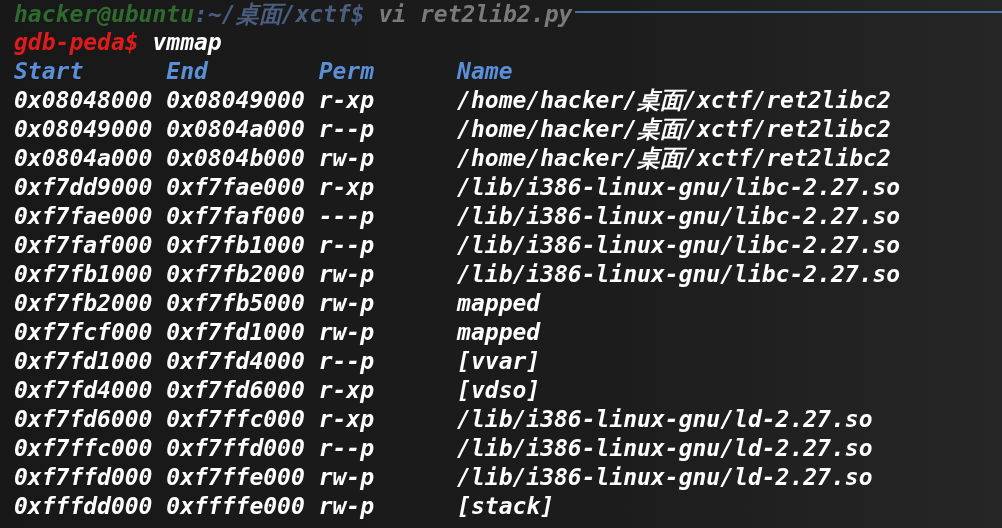 The width and height of the screenshot is (1002, 528). Describe the element at coordinates (49, 71) in the screenshot. I see `column-header: Start` at that location.